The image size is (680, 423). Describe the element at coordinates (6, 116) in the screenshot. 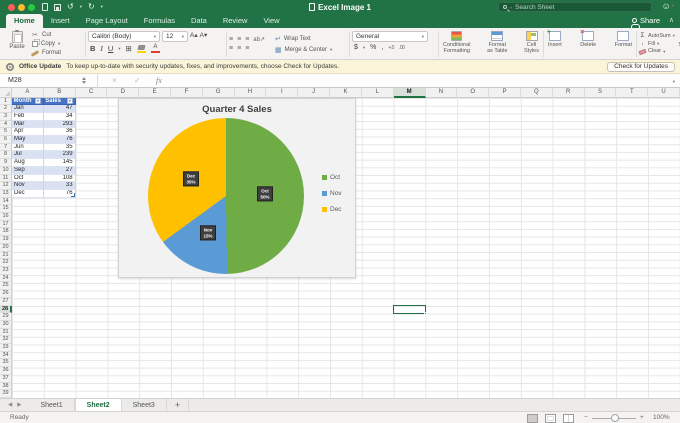

I see `row-header-3: 3` at that location.